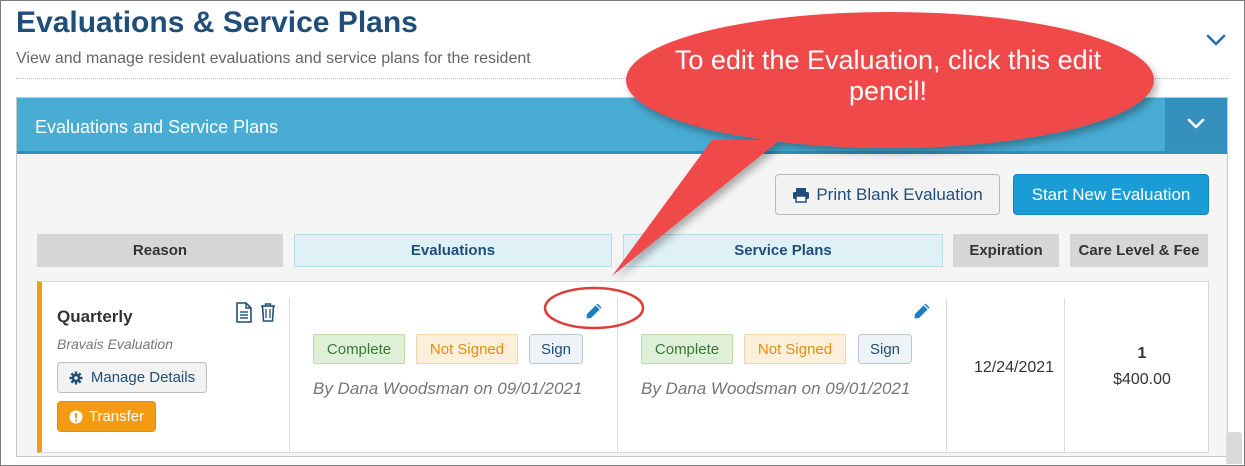 This screenshot has width=1245, height=466. Describe the element at coordinates (594, 308) in the screenshot. I see `highlight-circle` at that location.